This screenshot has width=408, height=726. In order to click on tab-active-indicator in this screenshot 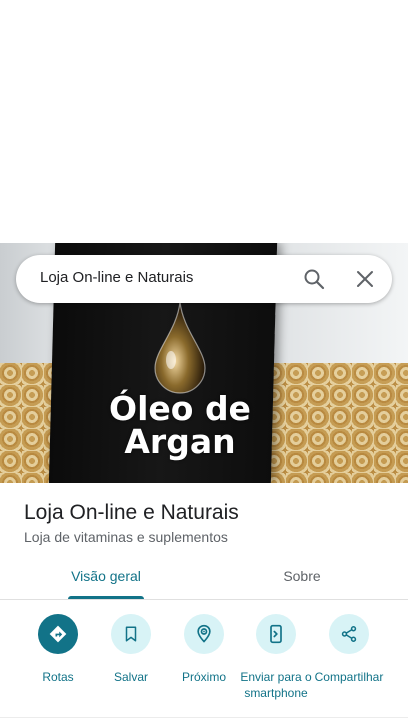, I will do `click(106, 597)`.